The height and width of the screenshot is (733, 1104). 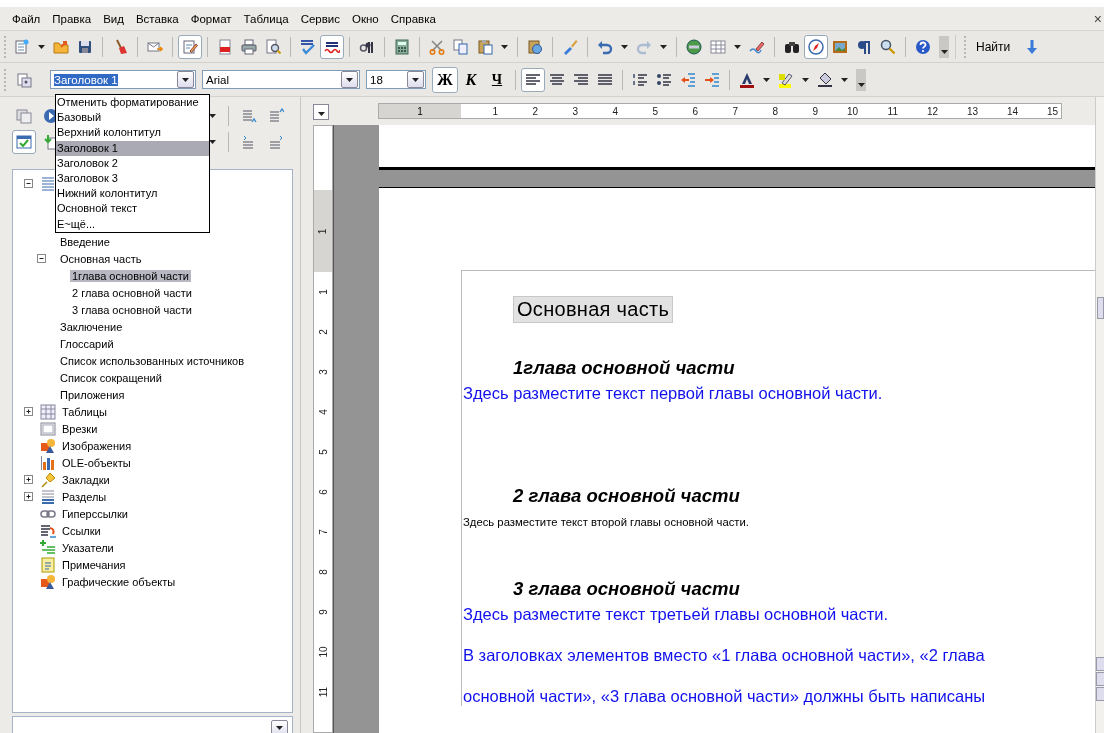 I want to click on new-document-icon, so click(x=22, y=46).